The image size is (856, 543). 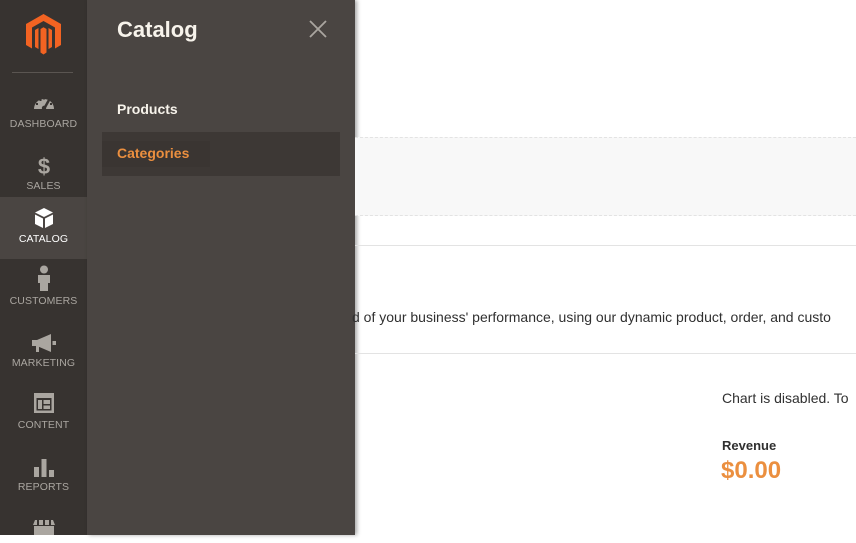 I want to click on layout-icon, so click(x=43, y=404).